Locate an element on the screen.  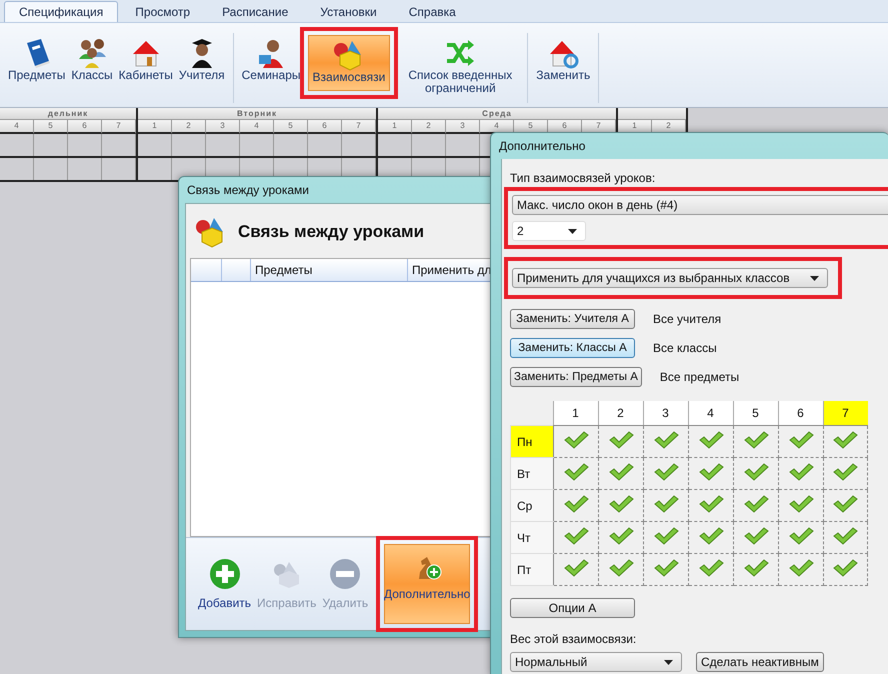
replace-button: Заменить: Предметы А is located at coordinates (576, 377).